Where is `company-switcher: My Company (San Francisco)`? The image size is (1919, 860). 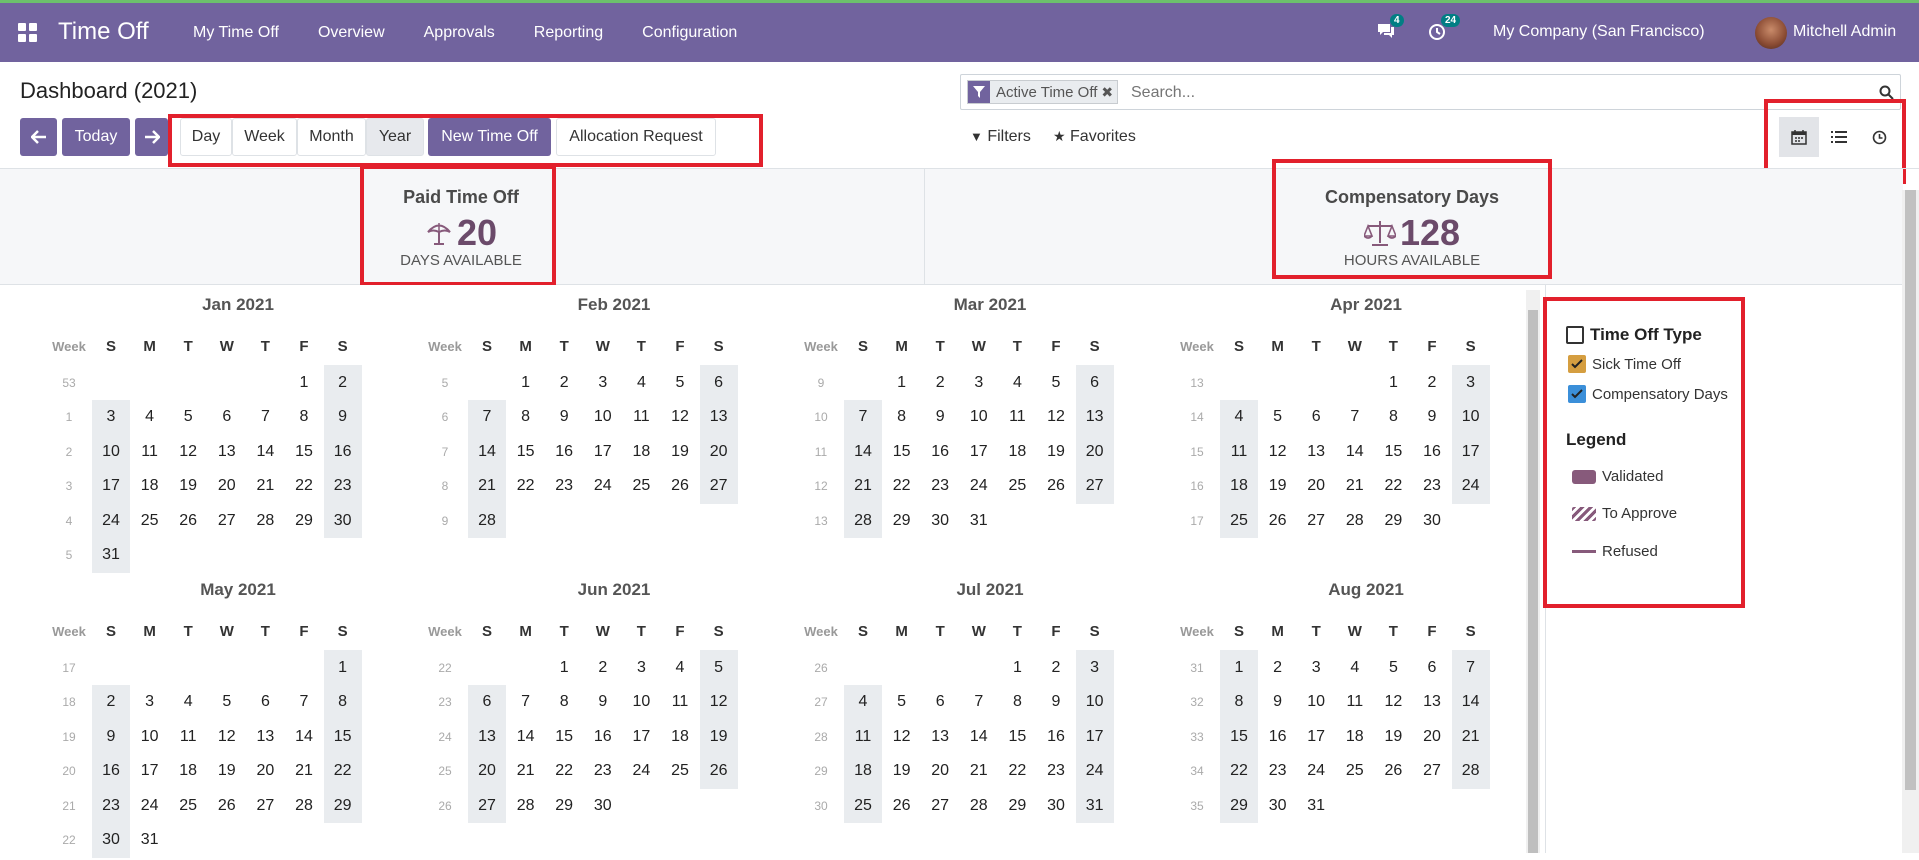
company-switcher: My Company (San Francisco) is located at coordinates (1599, 32).